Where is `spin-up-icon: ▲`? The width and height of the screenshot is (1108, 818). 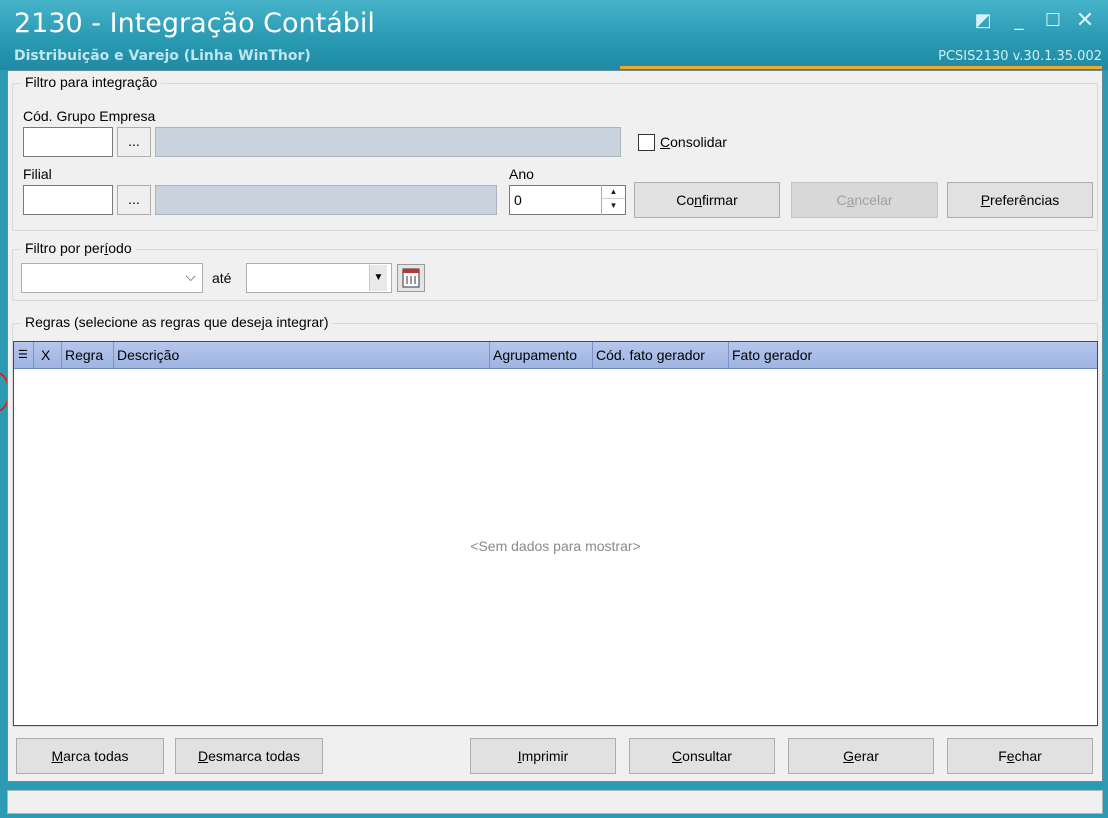 spin-up-icon: ▲ is located at coordinates (613, 192).